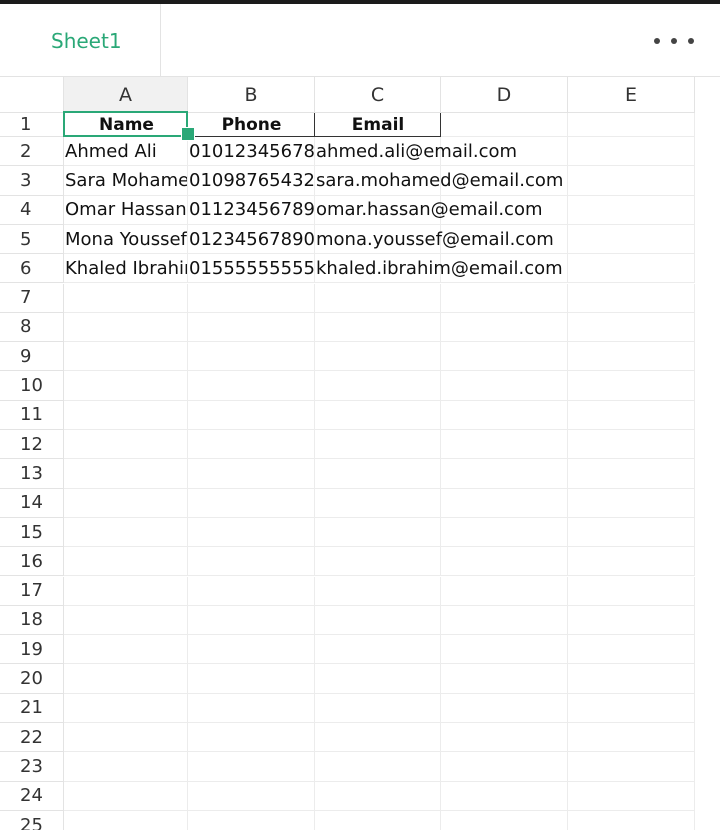 This screenshot has width=720, height=830. I want to click on cell-a22, so click(126, 738).